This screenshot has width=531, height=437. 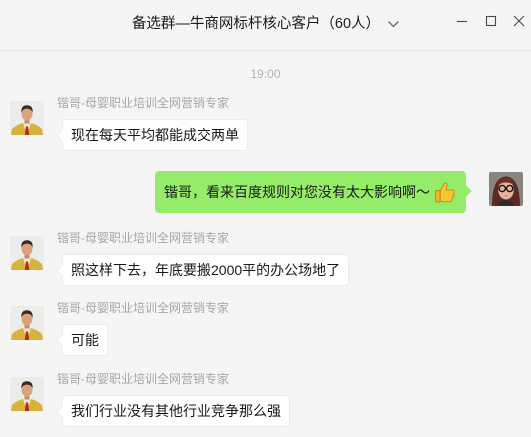 I want to click on message-text: 现在每天平均都能成交两单, so click(x=155, y=135).